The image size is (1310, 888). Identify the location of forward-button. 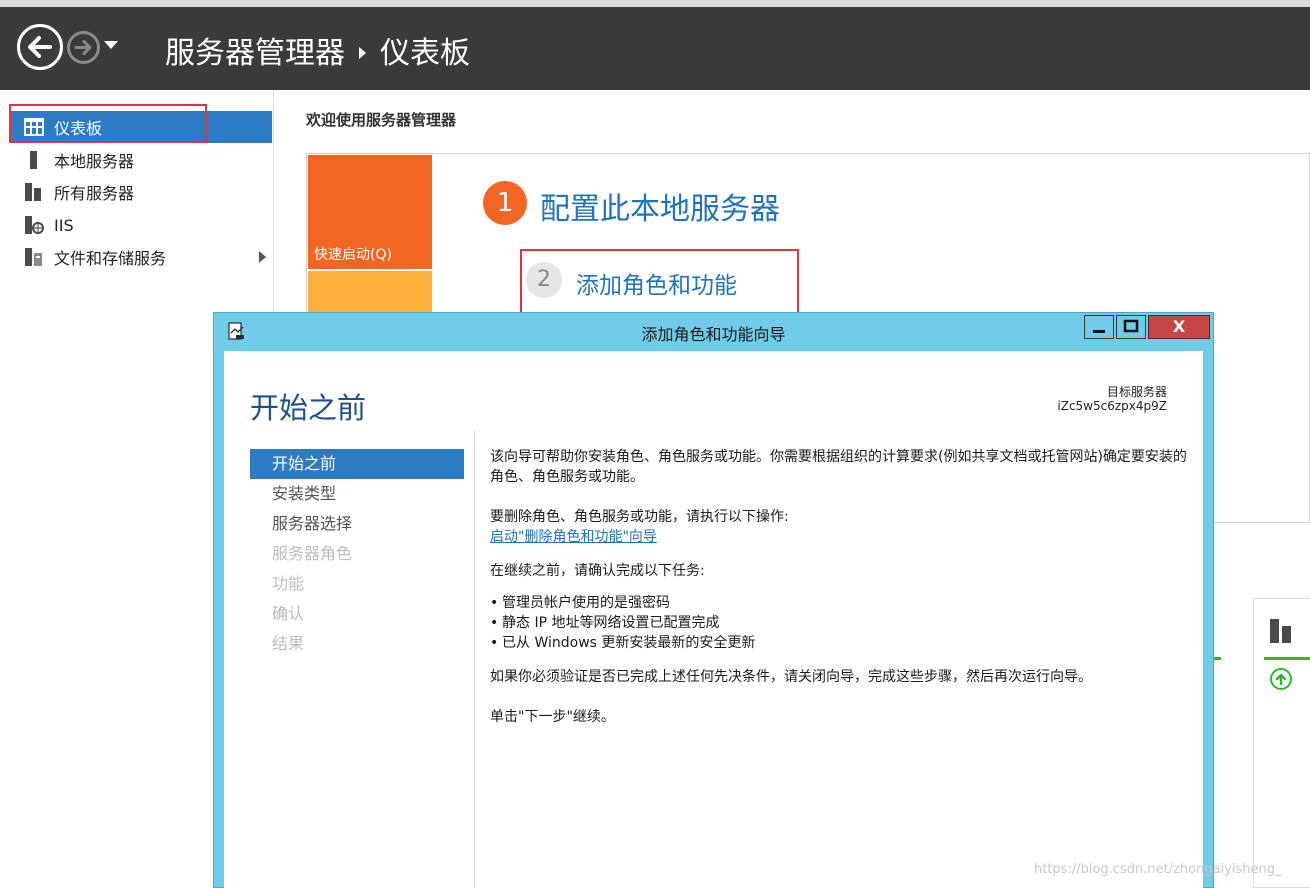
(83, 47).